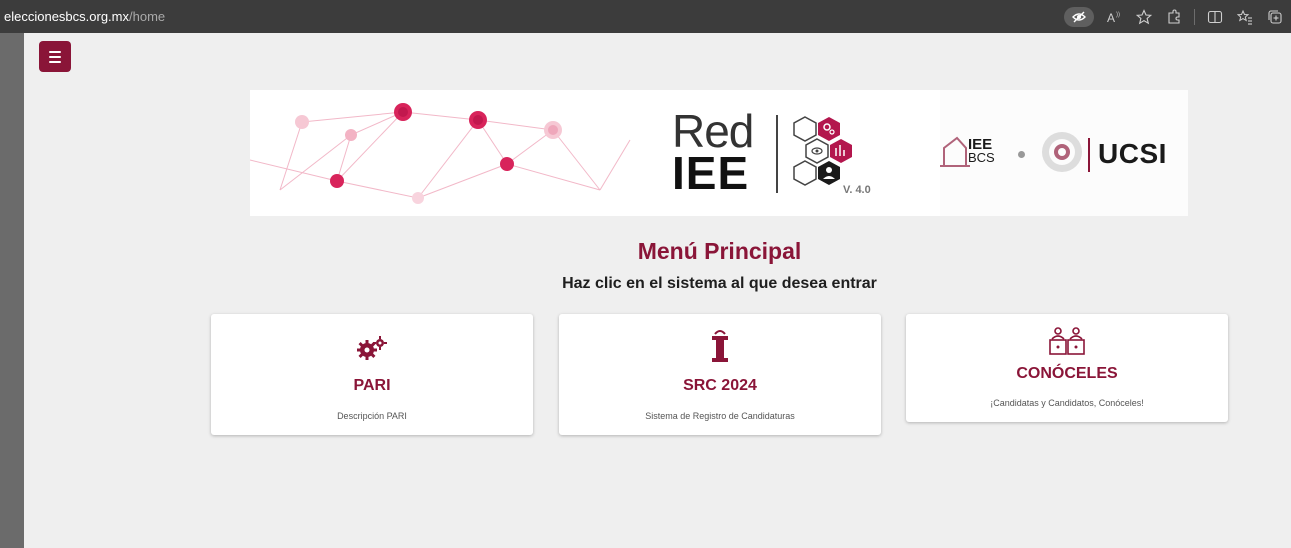 The image size is (1291, 548). What do you see at coordinates (66, 16) in the screenshot?
I see `url-host: eleccionesbcs.org.mx` at bounding box center [66, 16].